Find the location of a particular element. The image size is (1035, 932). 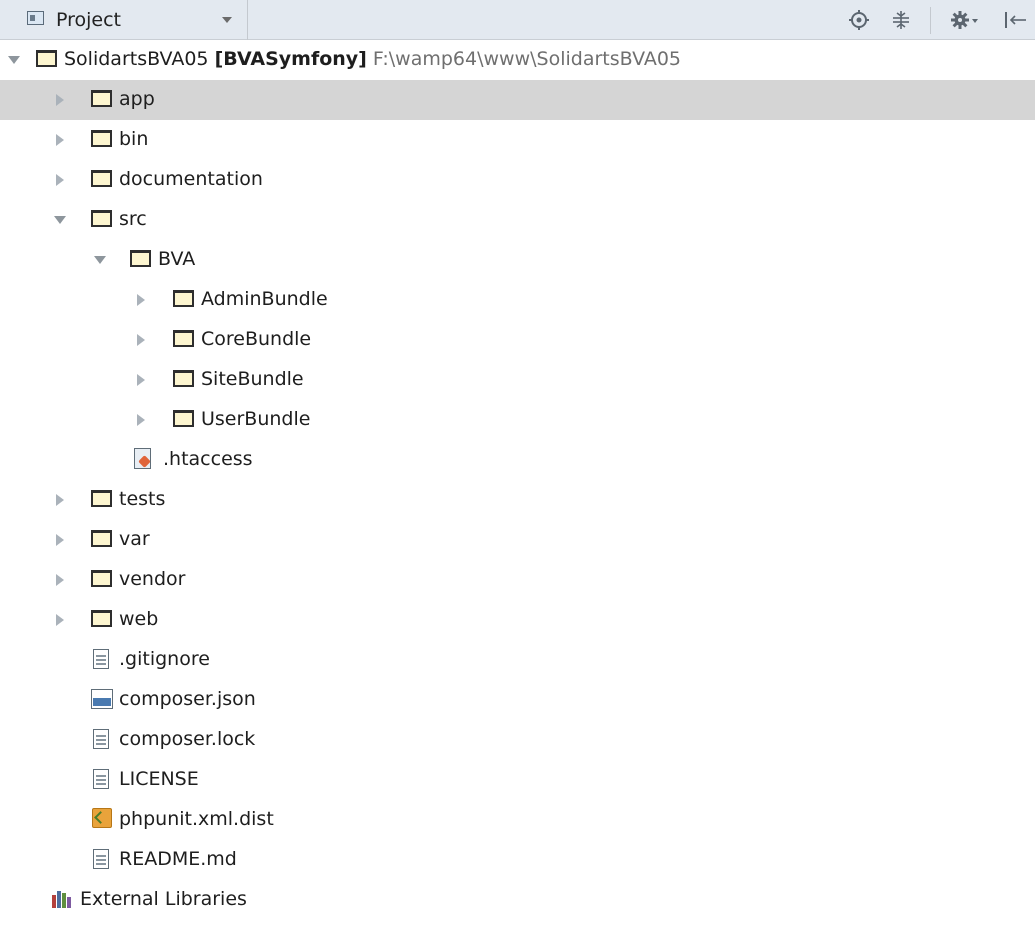

tree-item-label: composer.json is located at coordinates (187, 699).